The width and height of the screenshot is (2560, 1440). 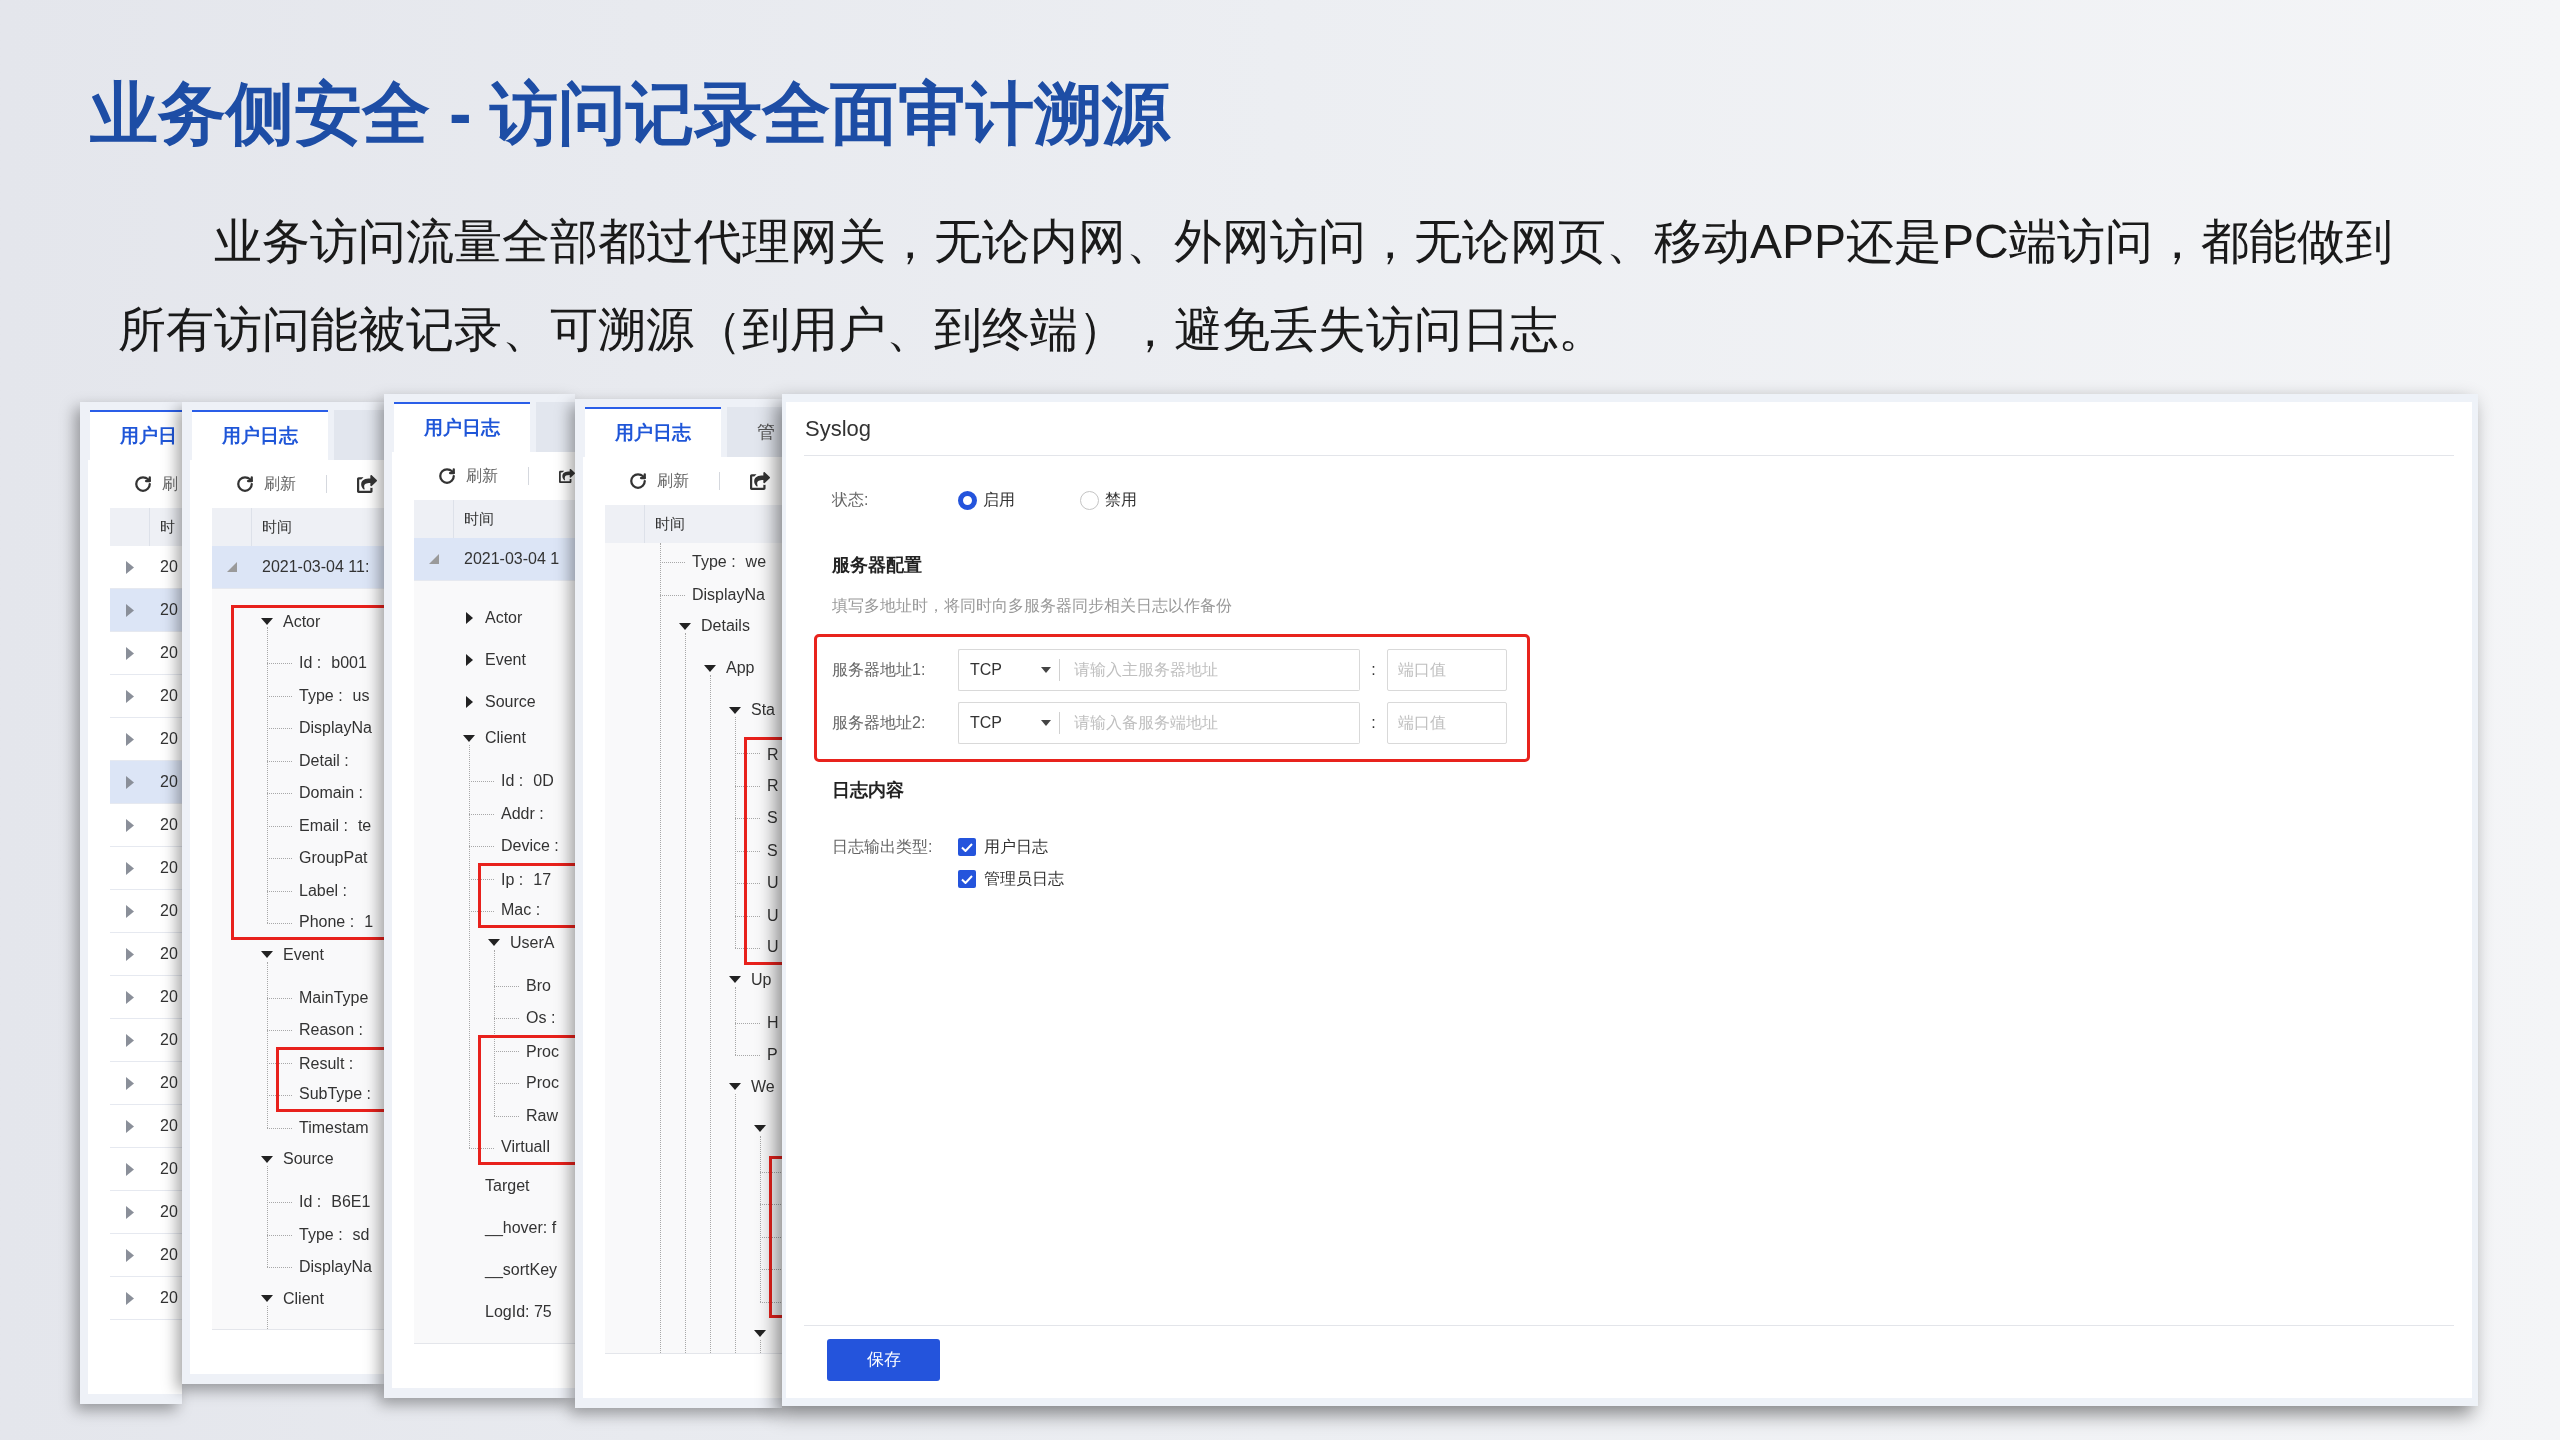 I want to click on table-row: 2021-03-04 1, so click(x=494, y=559).